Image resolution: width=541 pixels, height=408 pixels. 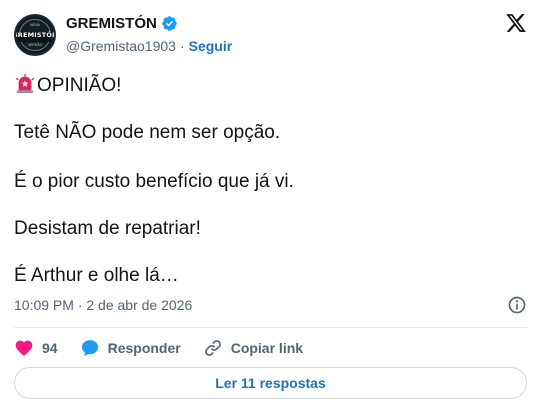 I want to click on divider, so click(x=270, y=327).